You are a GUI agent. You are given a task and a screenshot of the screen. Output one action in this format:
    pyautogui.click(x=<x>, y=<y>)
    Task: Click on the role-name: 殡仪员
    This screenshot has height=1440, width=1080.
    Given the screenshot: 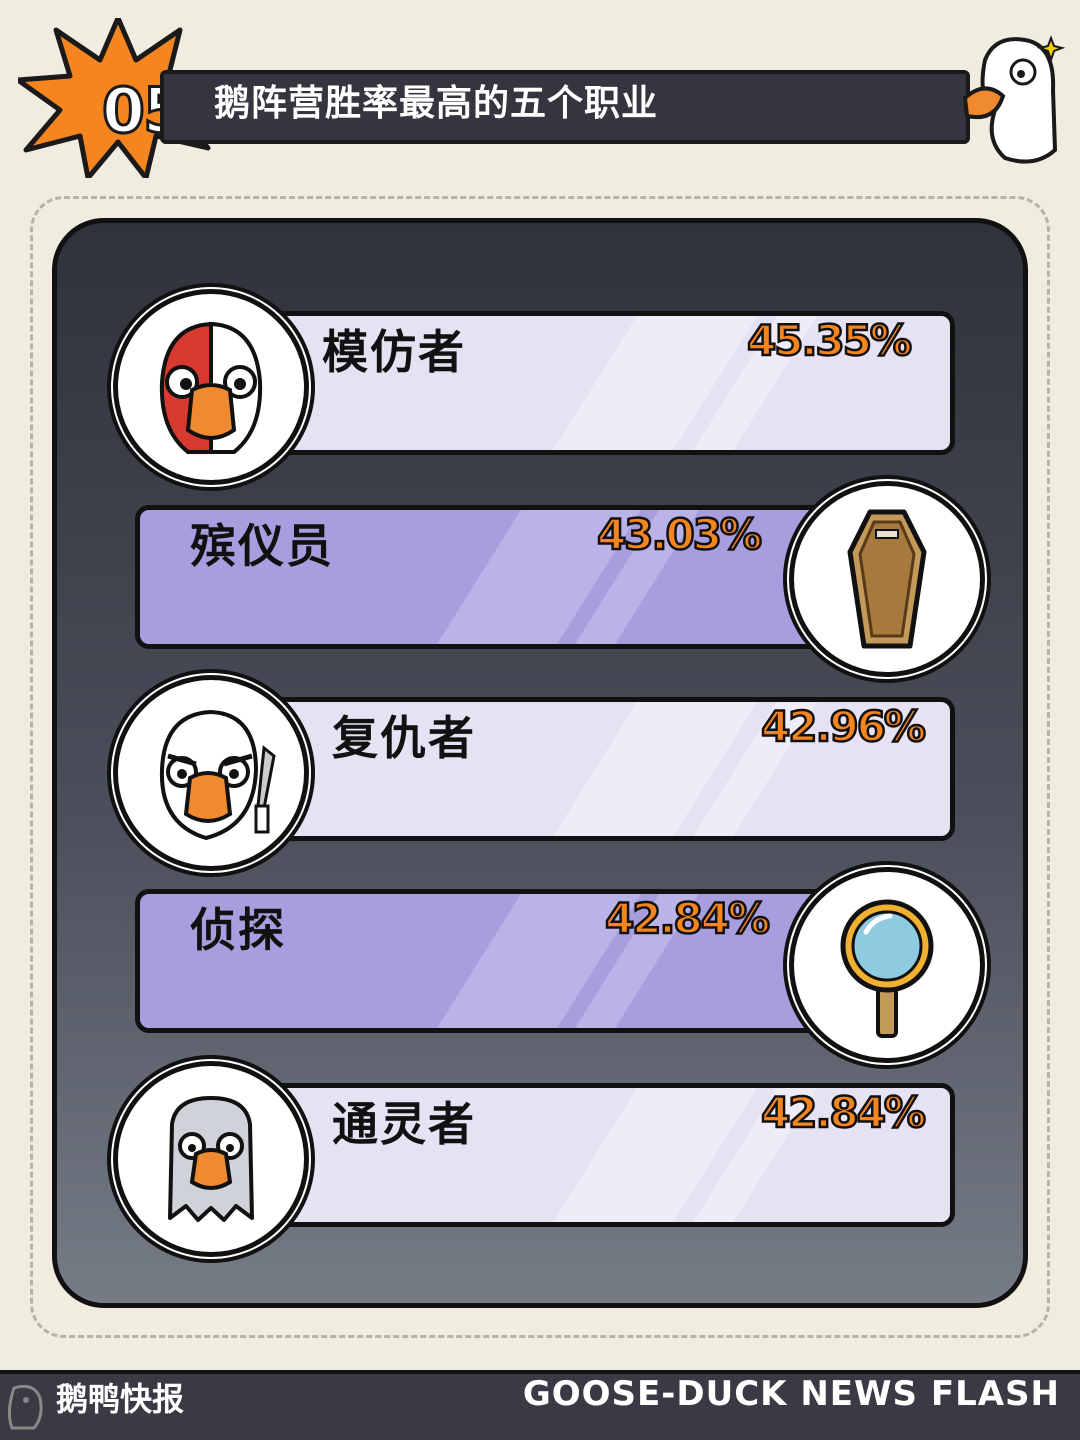 What is the action you would take?
    pyautogui.click(x=262, y=546)
    